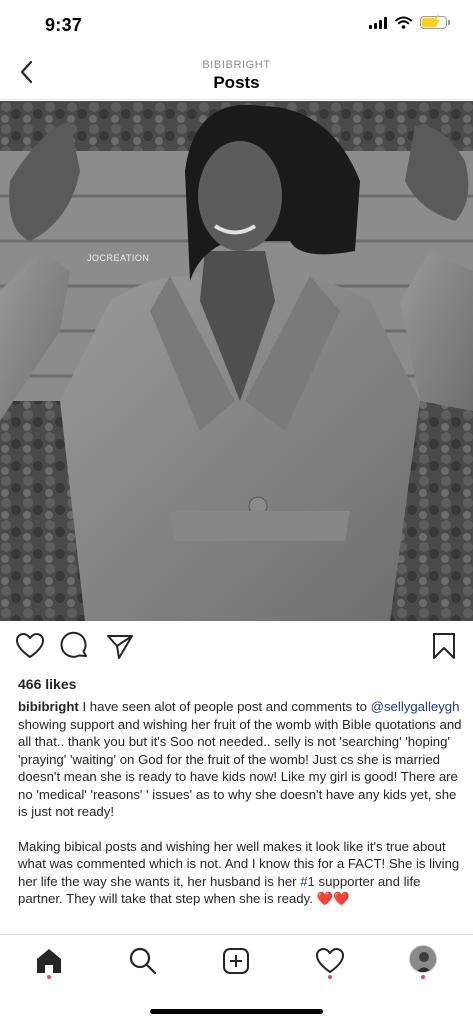 The image size is (473, 1024). I want to click on comment-icon, so click(75, 646).